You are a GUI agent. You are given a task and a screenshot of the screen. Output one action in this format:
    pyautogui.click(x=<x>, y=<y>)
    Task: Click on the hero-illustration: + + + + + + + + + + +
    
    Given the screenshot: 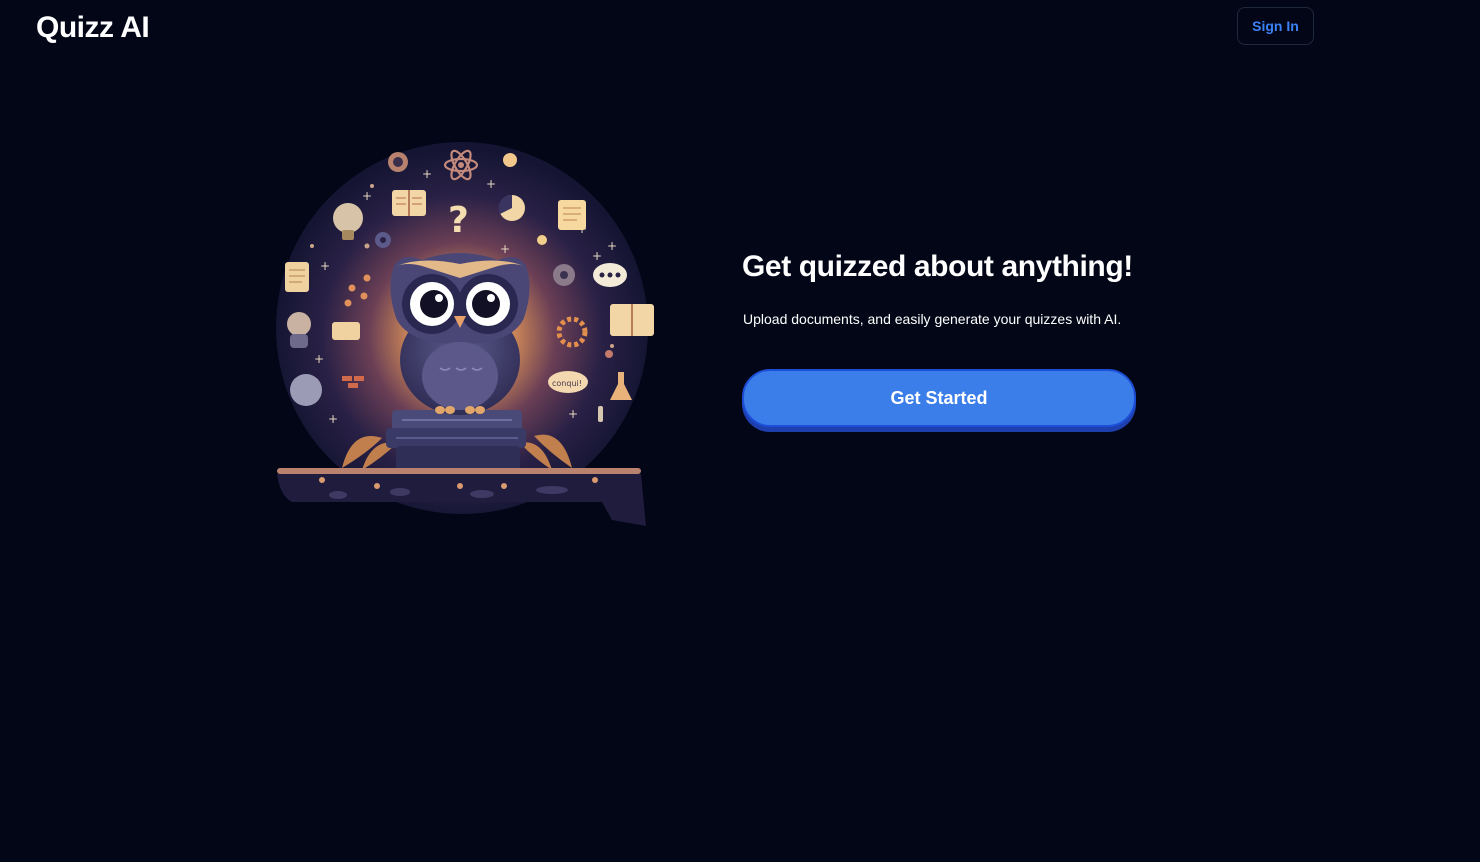 What is the action you would take?
    pyautogui.click(x=467, y=334)
    